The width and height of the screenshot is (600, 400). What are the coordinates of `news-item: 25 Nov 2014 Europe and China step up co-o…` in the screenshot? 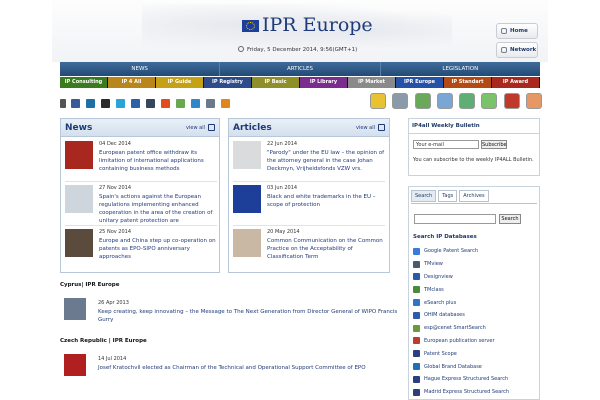 It's located at (141, 247).